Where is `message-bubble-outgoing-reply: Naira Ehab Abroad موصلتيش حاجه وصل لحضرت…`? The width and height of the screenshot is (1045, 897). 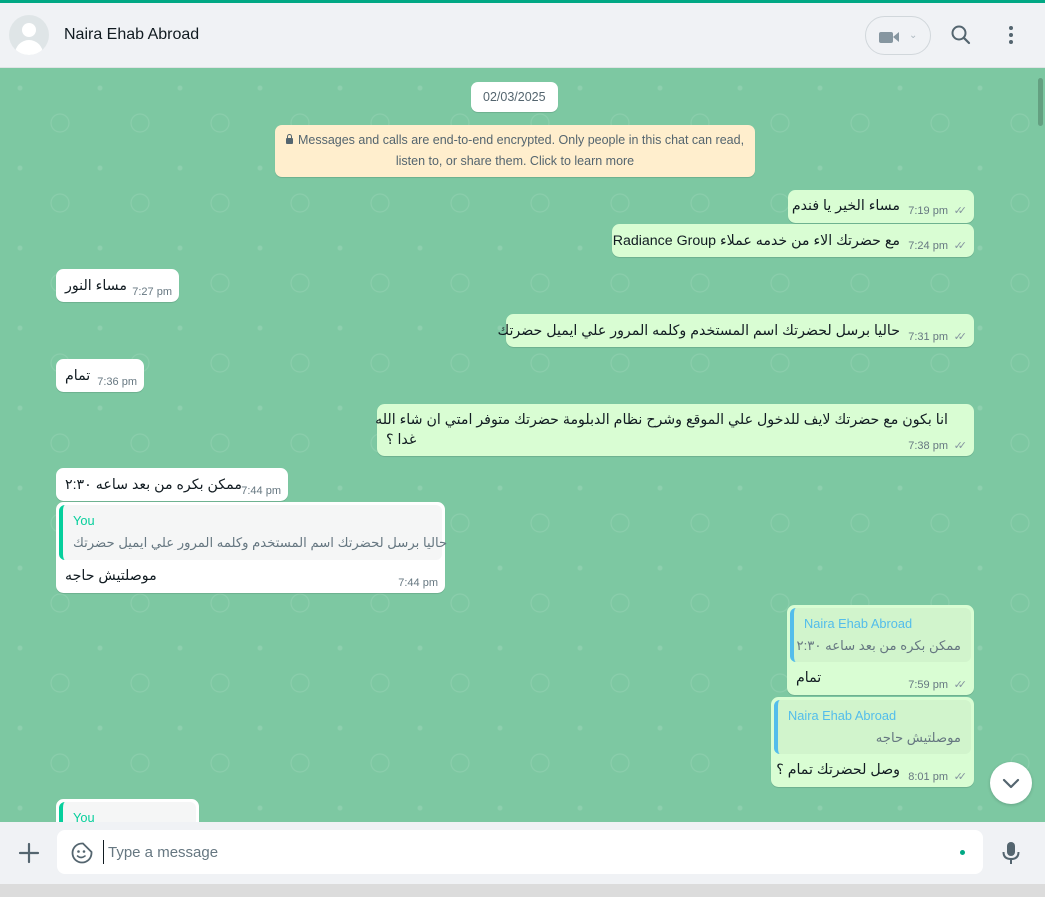
message-bubble-outgoing-reply: Naira Ehab Abroad موصلتيش حاجه وصل لحضرت… is located at coordinates (872, 742).